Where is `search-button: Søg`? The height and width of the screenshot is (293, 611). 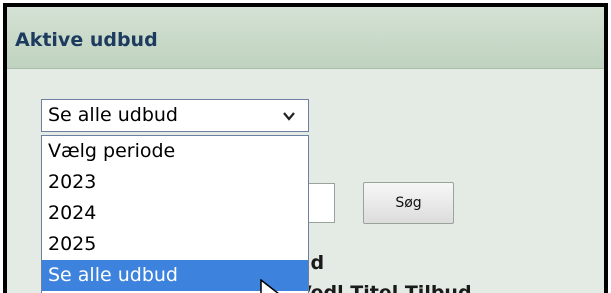
search-button: Søg is located at coordinates (408, 203).